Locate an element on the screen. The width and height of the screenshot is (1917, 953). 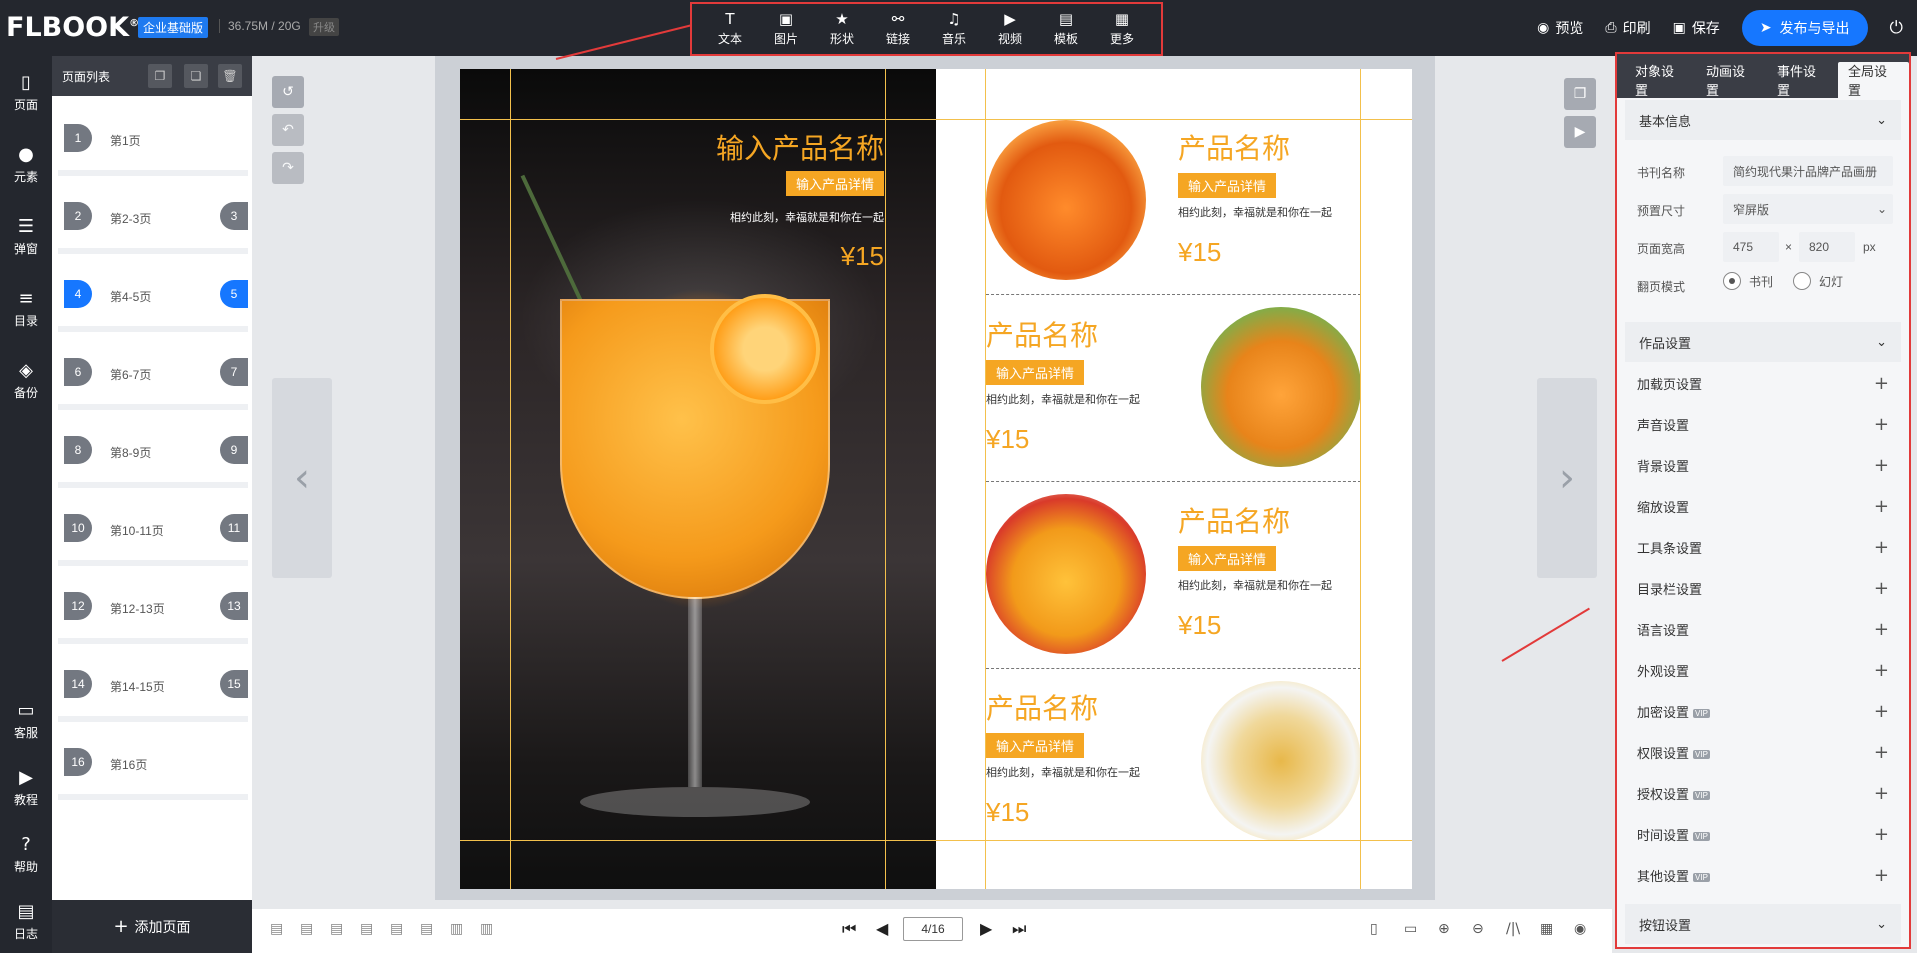
nav-backup: ◈ 备份 is located at coordinates (26, 380).